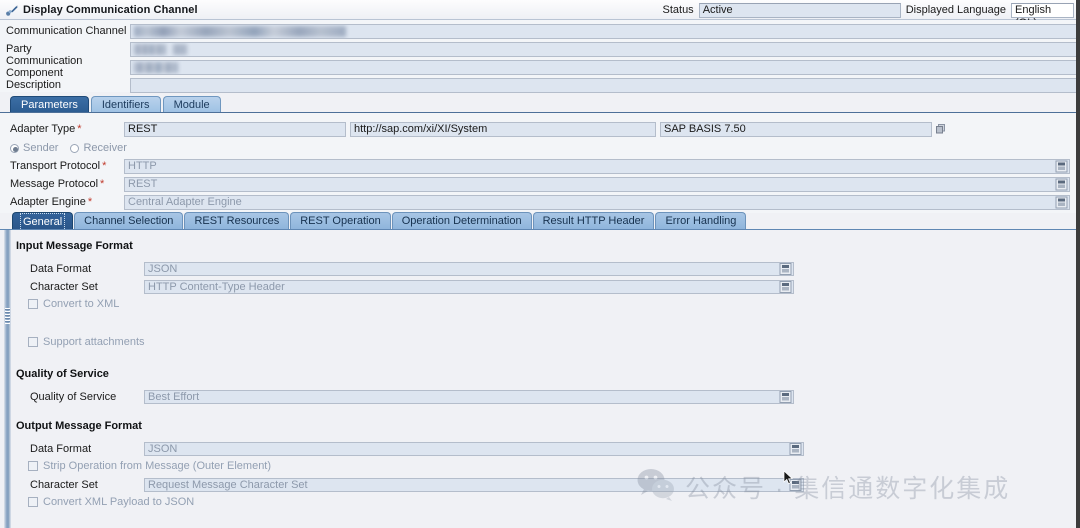 This screenshot has width=1080, height=528. Describe the element at coordinates (111, 501) in the screenshot. I see `checkbox-convert-xml-payload-to-json: Convert XML Payload to JSON` at that location.